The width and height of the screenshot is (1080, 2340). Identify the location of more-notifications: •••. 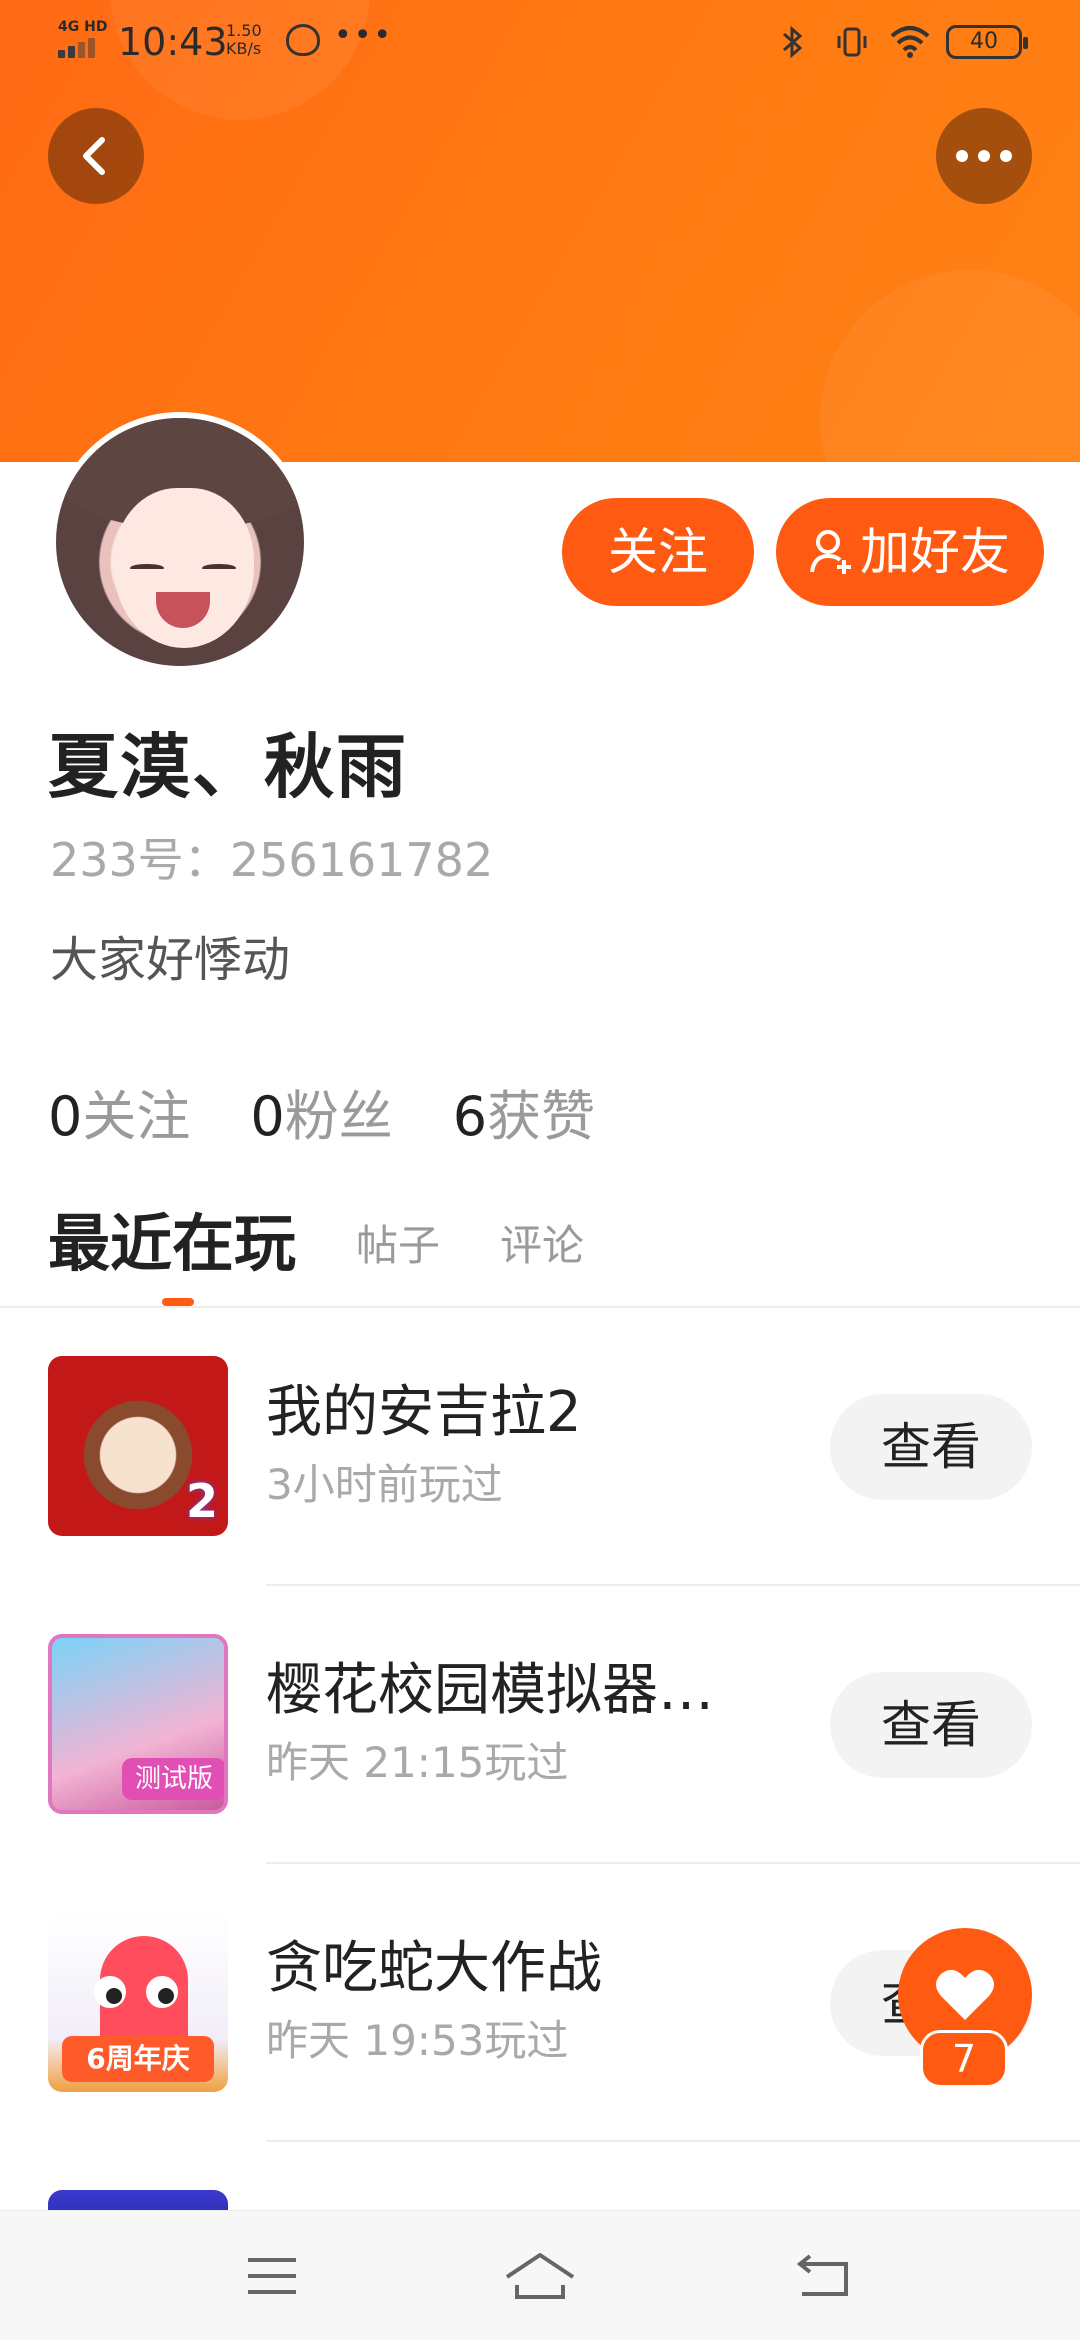
(364, 35).